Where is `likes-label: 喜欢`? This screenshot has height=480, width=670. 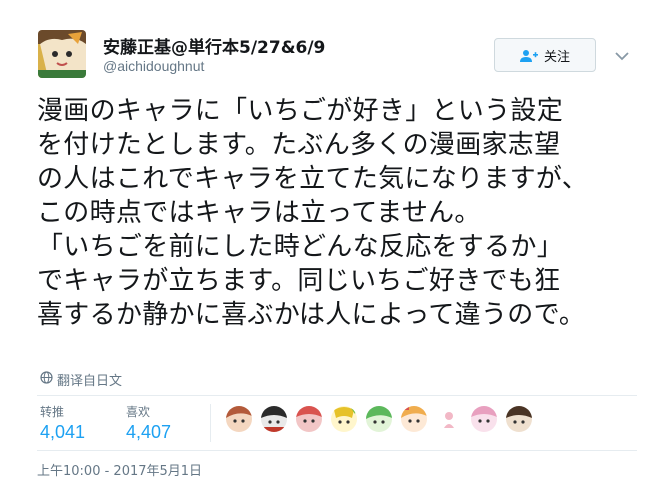
likes-label: 喜欢 is located at coordinates (138, 412).